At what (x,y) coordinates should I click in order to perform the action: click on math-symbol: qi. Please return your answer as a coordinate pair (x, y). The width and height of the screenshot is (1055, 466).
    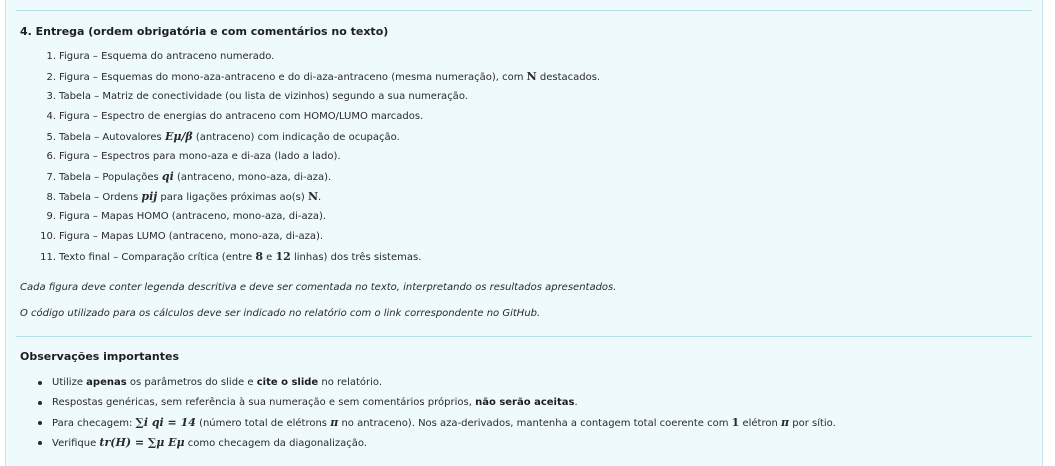
    Looking at the image, I should click on (167, 176).